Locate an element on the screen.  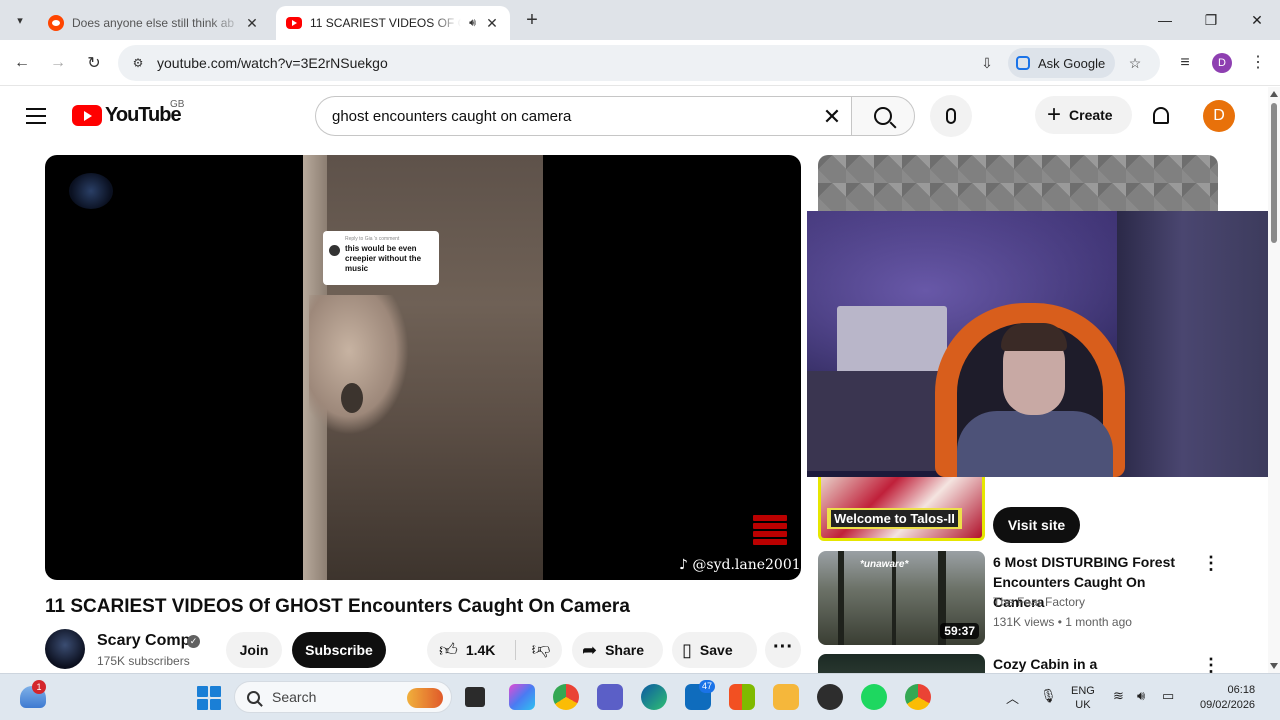
youtube-account-avatar: D is located at coordinates (1219, 116).